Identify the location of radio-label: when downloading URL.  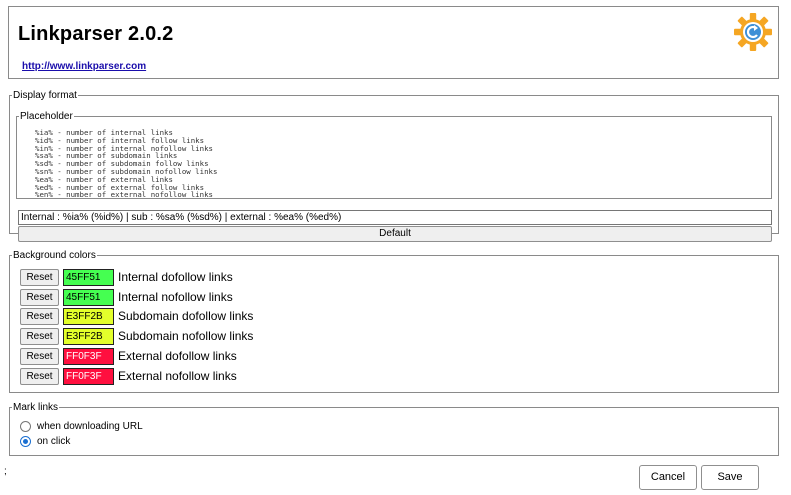
(90, 426).